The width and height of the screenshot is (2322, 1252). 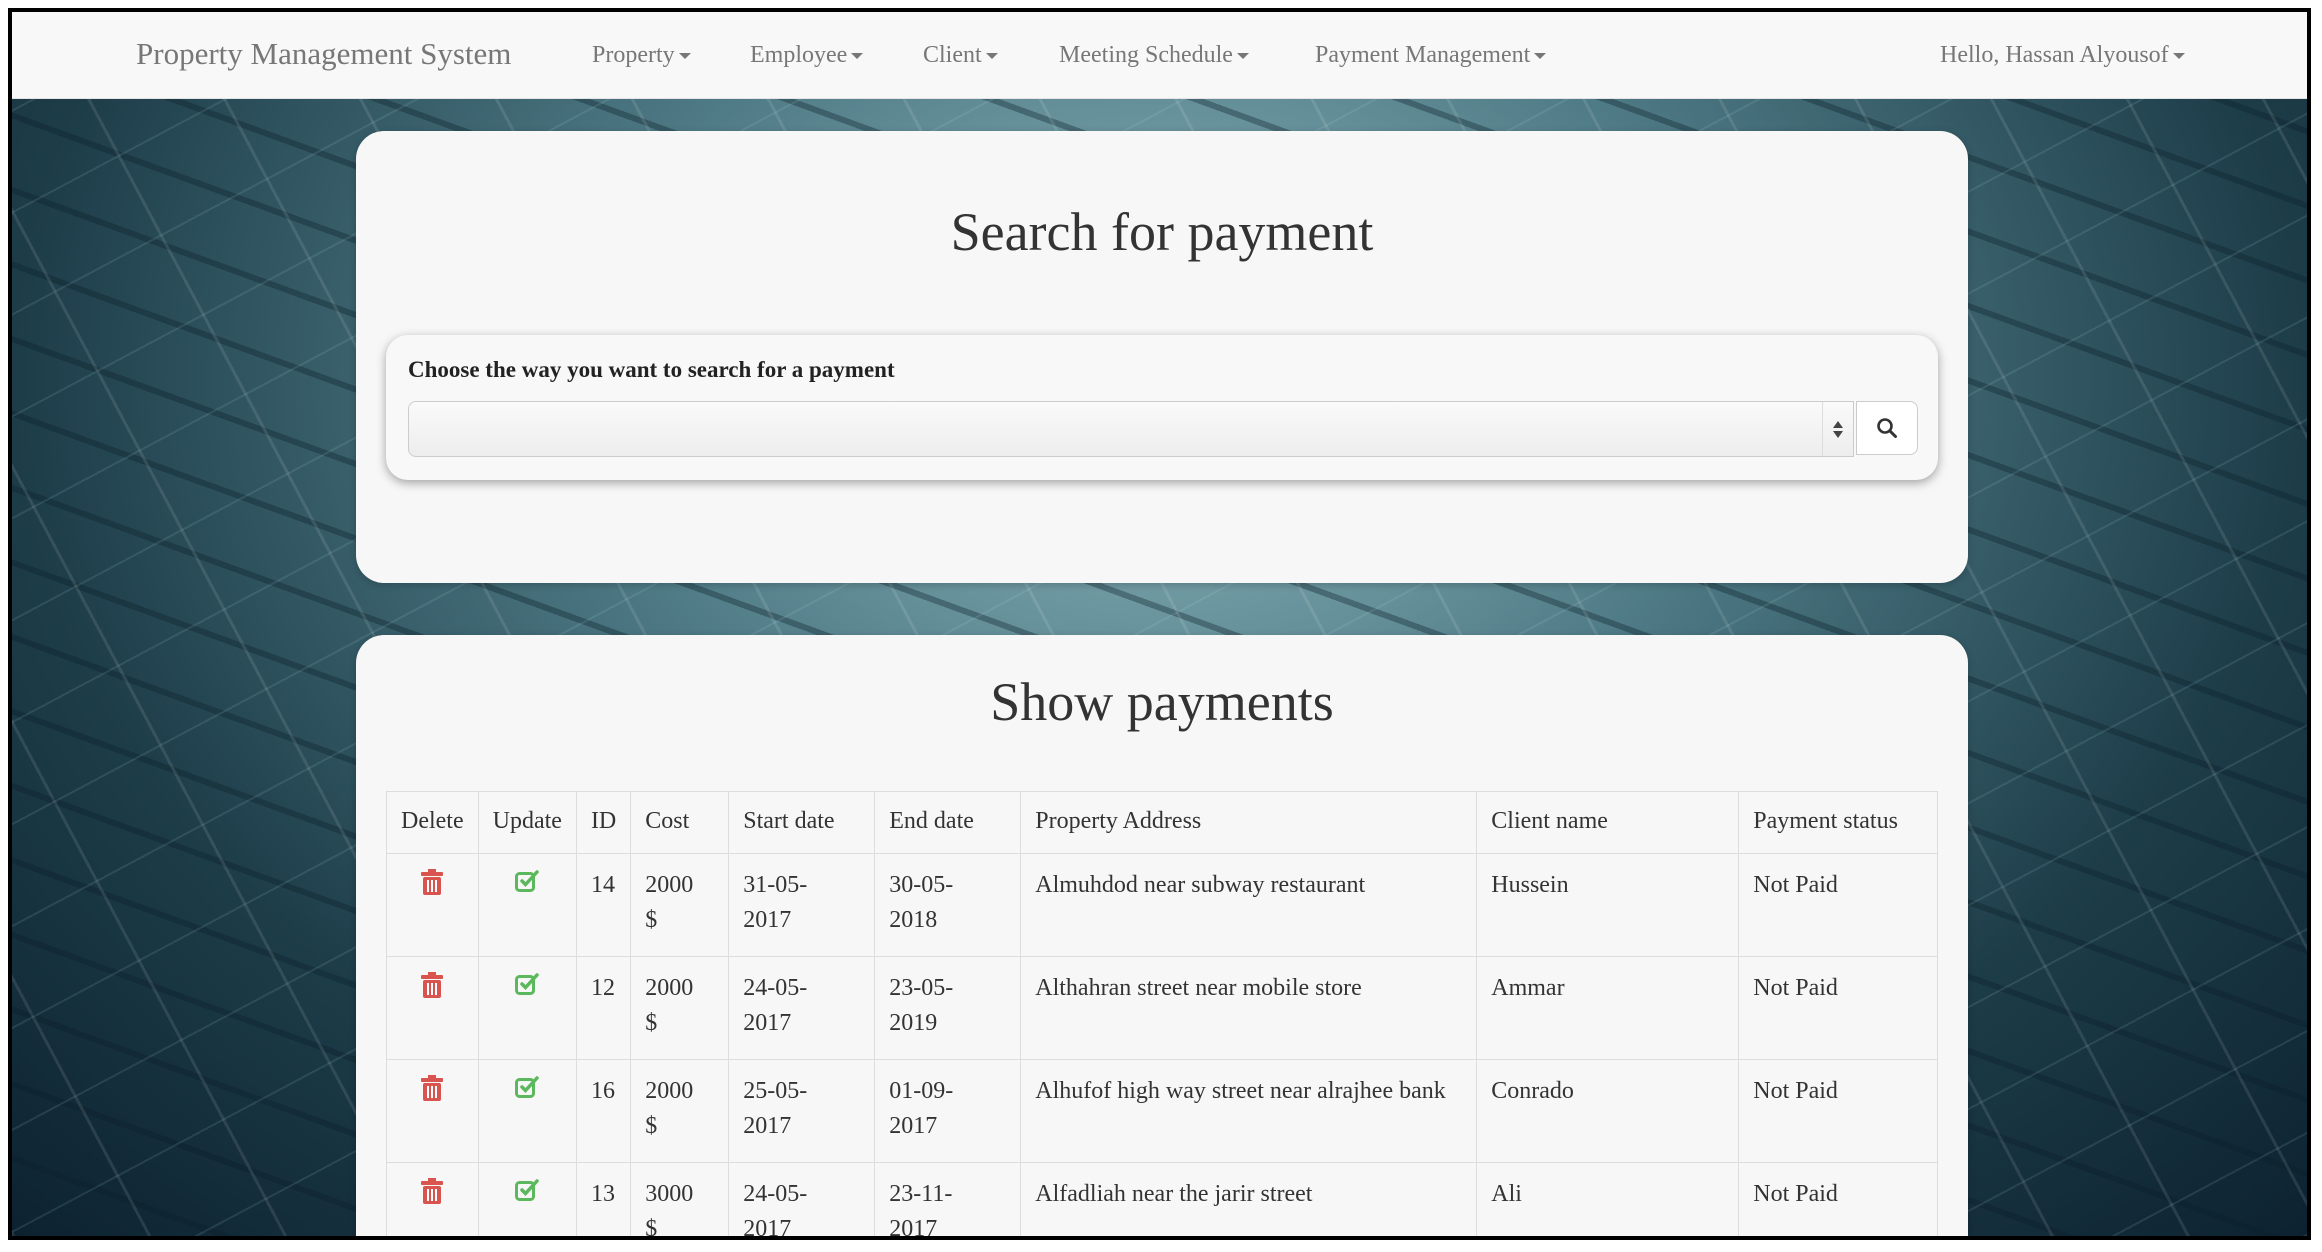 What do you see at coordinates (913, 920) in the screenshot?
I see `end-date-year: 2018` at bounding box center [913, 920].